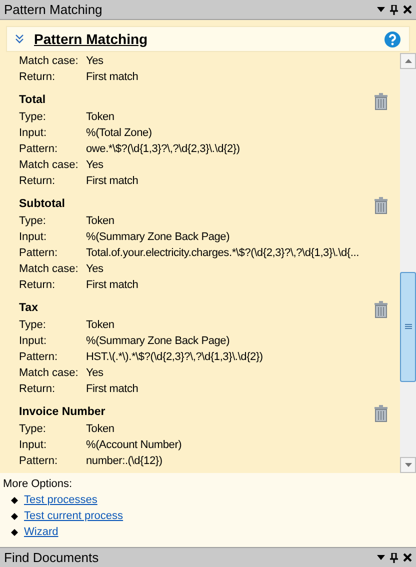 The height and width of the screenshot is (567, 416). I want to click on entry-title: Total, so click(32, 100).